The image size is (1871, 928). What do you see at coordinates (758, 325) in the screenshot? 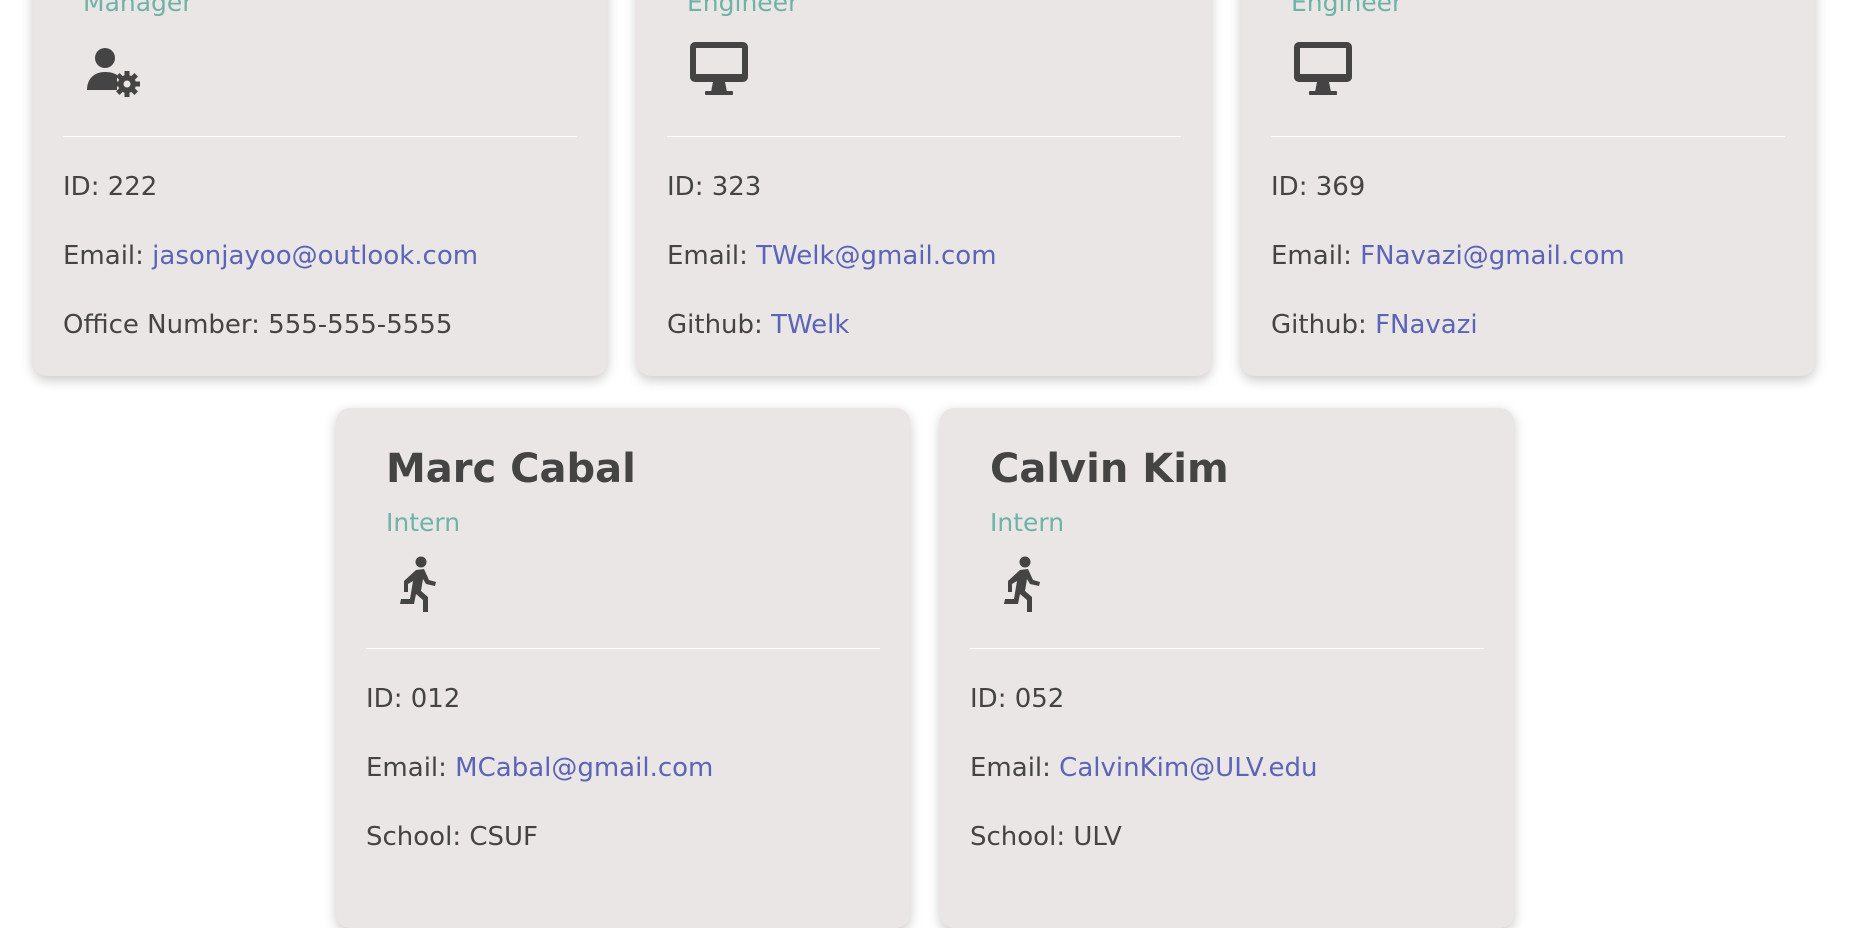
I see `employee-github: Github: TWelk` at bounding box center [758, 325].